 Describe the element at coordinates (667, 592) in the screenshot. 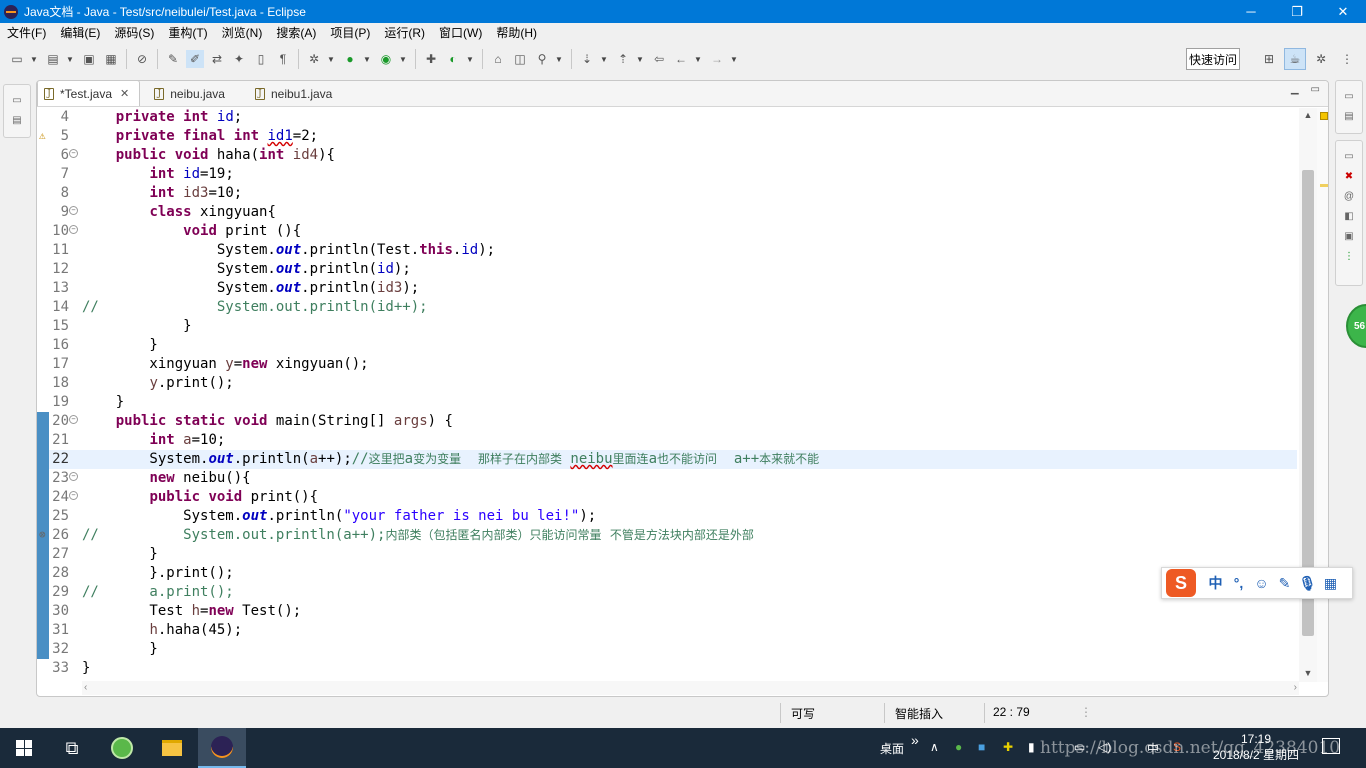

I see `code-line: 29 // a.print();` at that location.